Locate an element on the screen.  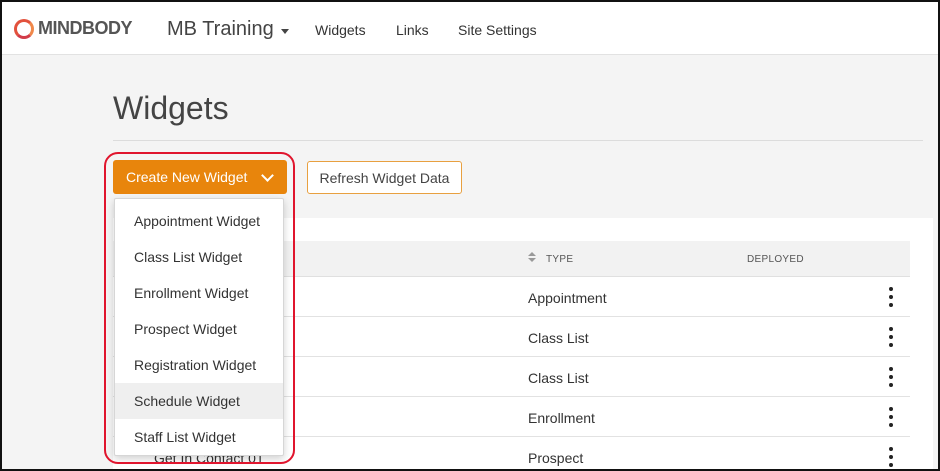
caret-down-icon is located at coordinates (284, 31).